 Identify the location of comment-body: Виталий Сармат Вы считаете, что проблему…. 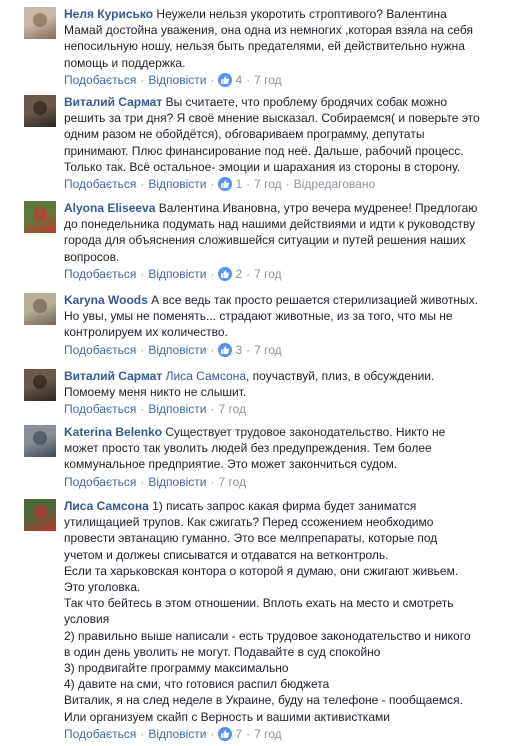
(281, 143).